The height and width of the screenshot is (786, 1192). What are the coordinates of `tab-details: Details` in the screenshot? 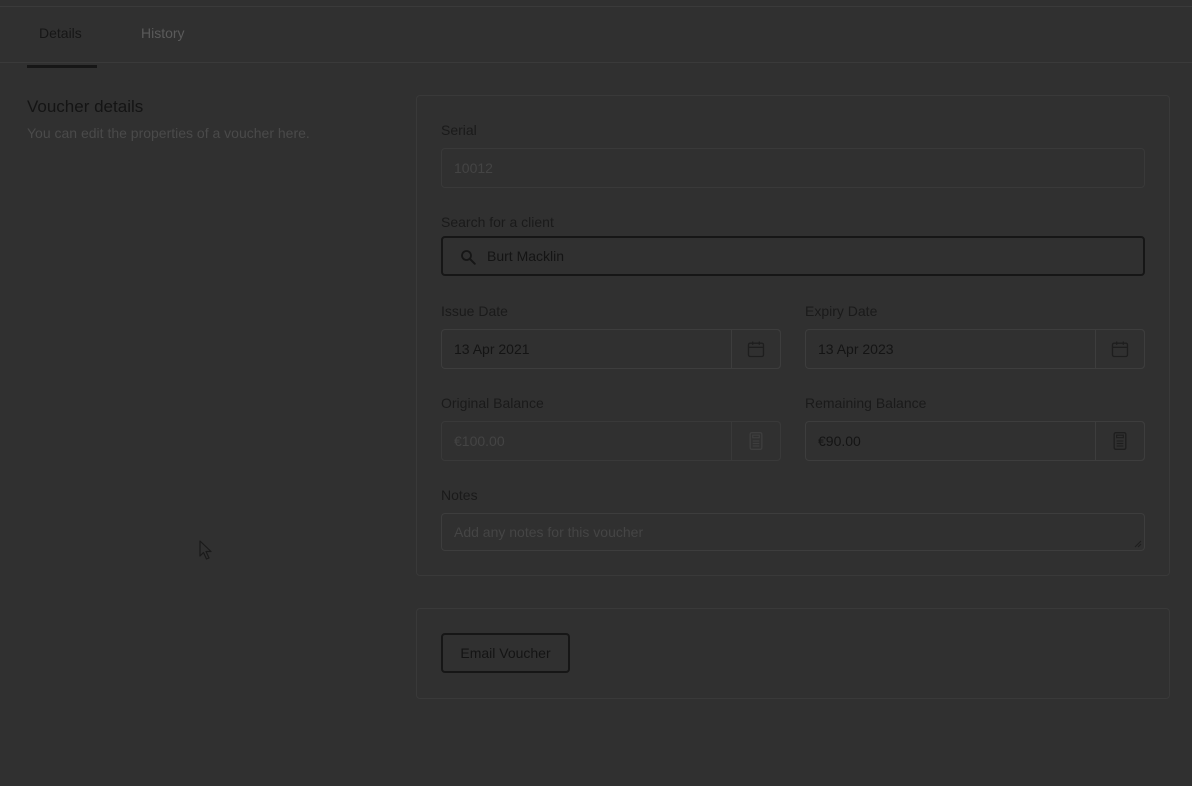 It's located at (60, 35).